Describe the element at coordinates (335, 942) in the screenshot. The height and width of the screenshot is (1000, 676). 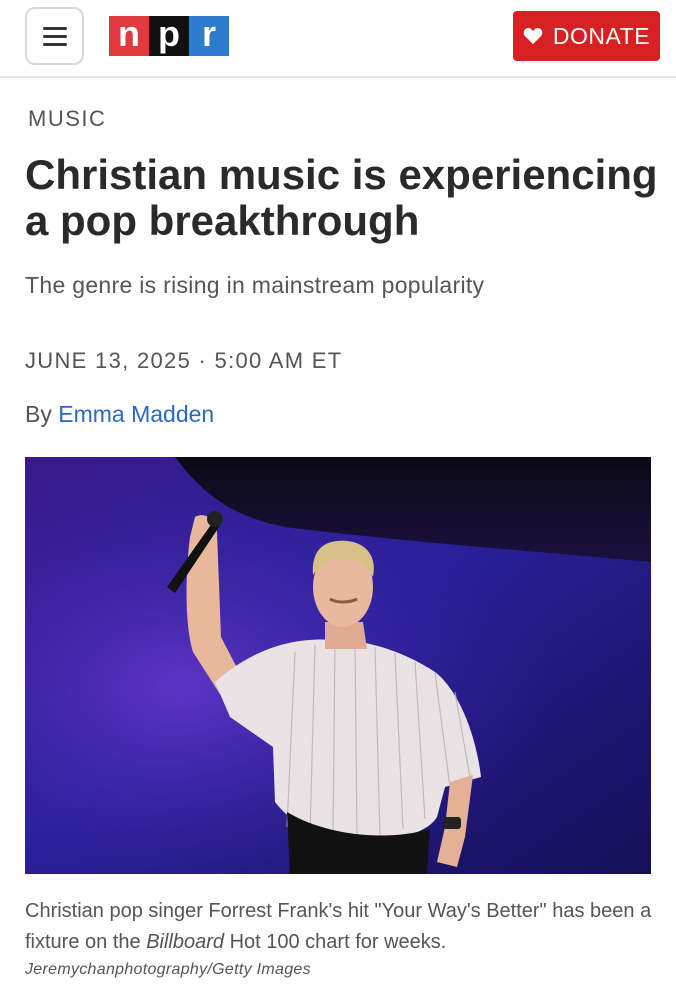
I see `caption-text-end: Hot 100 chart for weeks.` at that location.